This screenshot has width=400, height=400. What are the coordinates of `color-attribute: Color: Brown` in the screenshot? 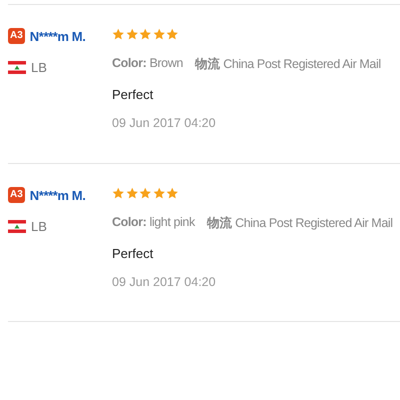 It's located at (147, 64).